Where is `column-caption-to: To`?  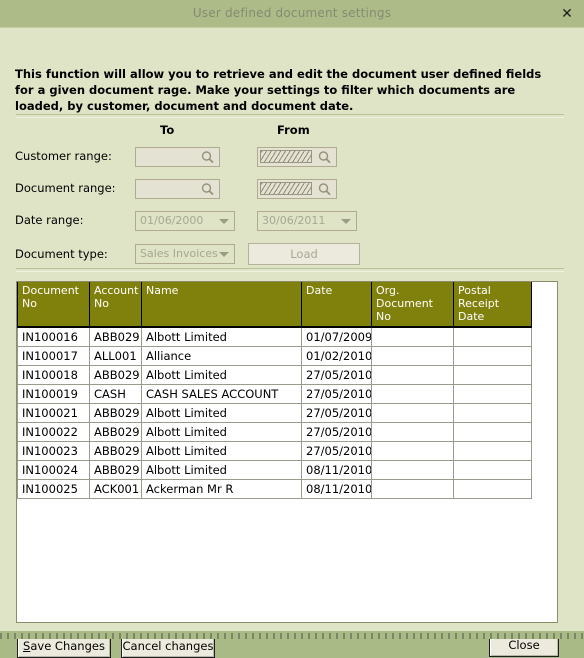 column-caption-to: To is located at coordinates (167, 130).